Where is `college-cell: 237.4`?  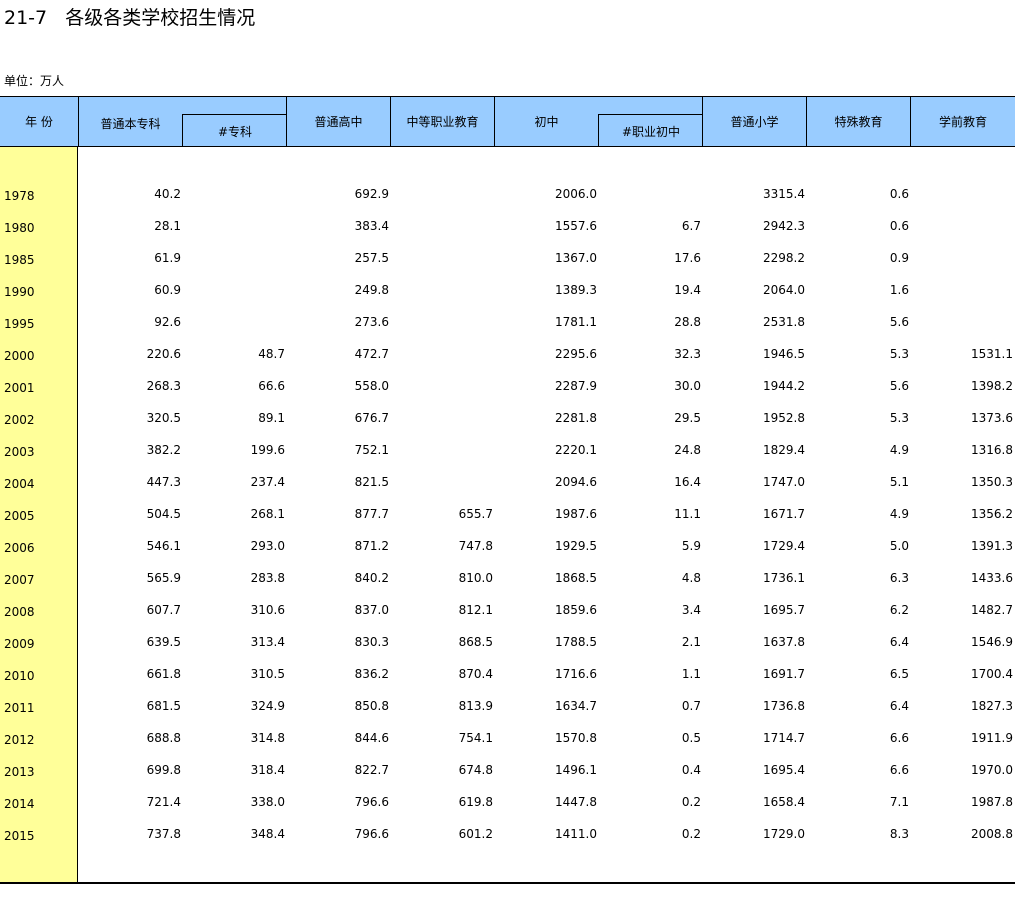
college-cell: 237.4 is located at coordinates (267, 482).